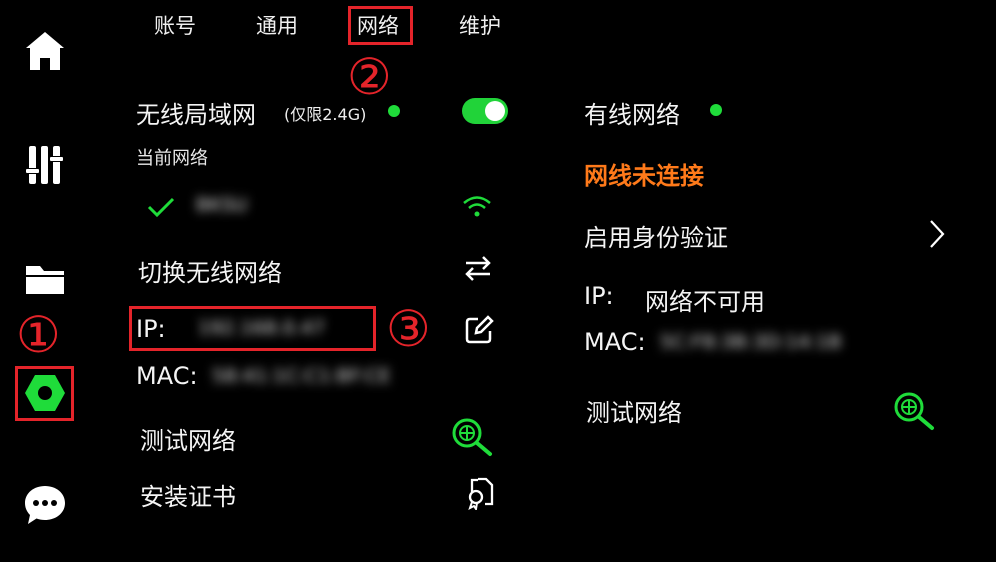  Describe the element at coordinates (188, 494) in the screenshot. I see `install-cert-label: 安装证书` at that location.